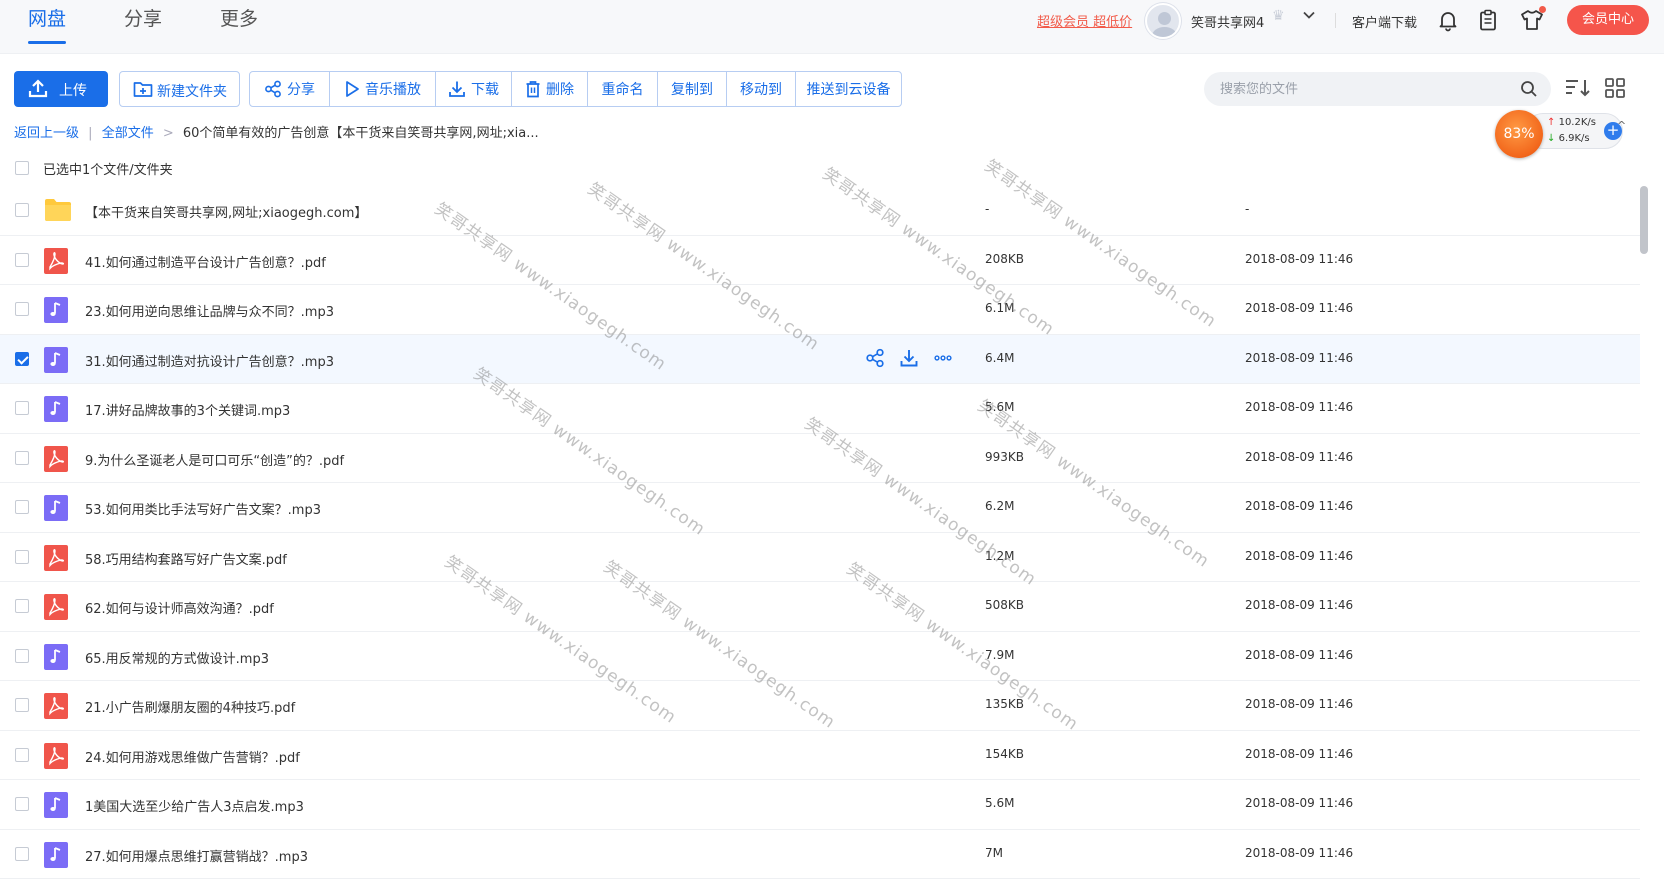 This screenshot has width=1664, height=891. Describe the element at coordinates (1644, 220) in the screenshot. I see `scrollbar-thumb` at that location.